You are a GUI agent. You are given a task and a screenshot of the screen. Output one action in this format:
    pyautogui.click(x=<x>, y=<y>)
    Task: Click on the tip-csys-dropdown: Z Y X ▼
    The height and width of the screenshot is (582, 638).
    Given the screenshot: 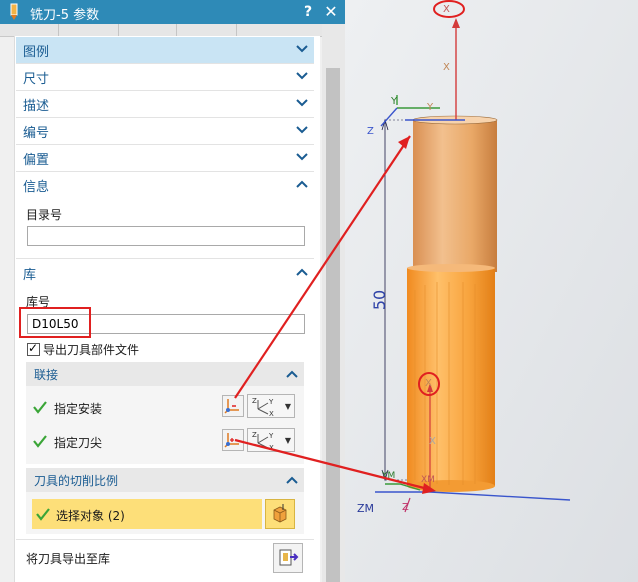 What is the action you would take?
    pyautogui.click(x=271, y=440)
    